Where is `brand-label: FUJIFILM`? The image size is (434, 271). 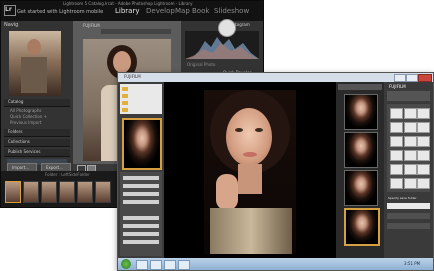 brand-label: FUJIFILM is located at coordinates (397, 86).